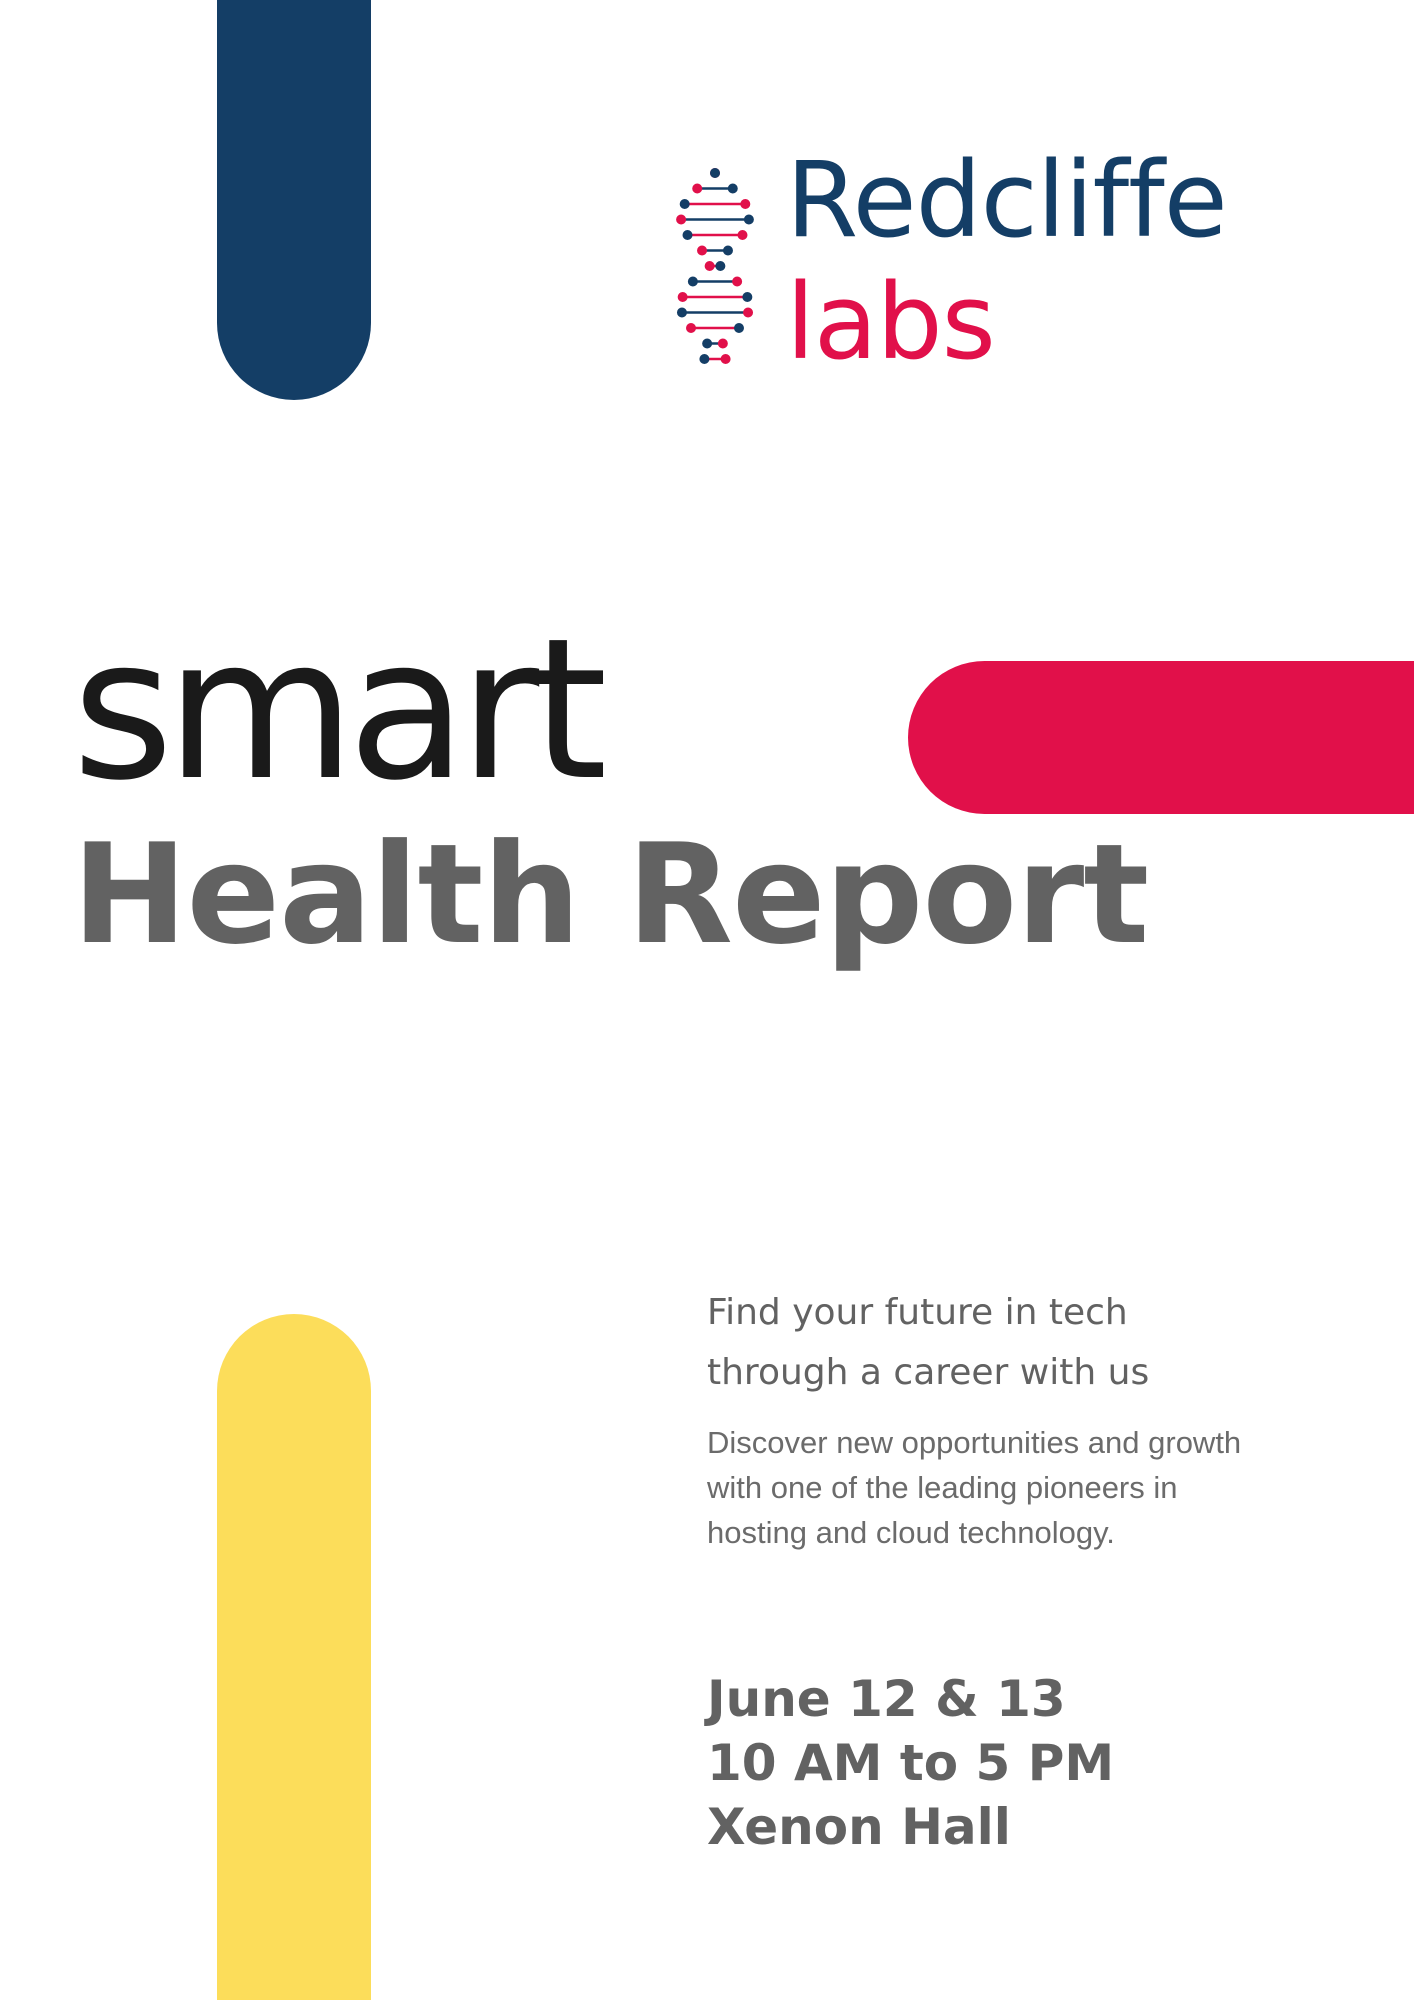 Image resolution: width=1414 pixels, height=2000 pixels. I want to click on event-venue: Xenon Hall, so click(859, 1827).